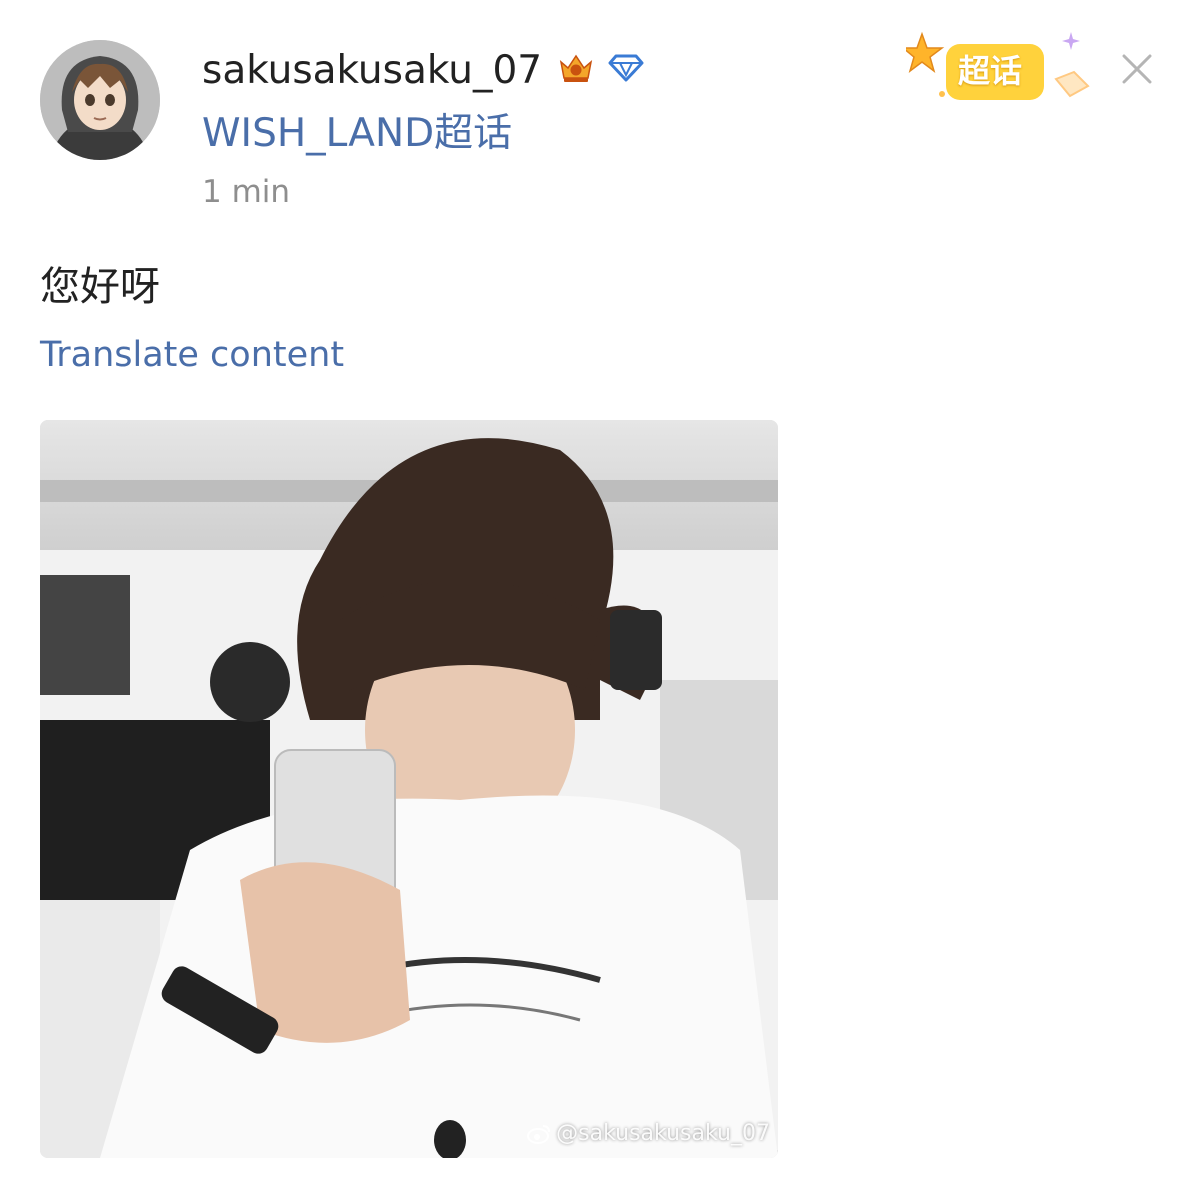 The image size is (1193, 1200). I want to click on username: sakusakusaku_07, so click(372, 71).